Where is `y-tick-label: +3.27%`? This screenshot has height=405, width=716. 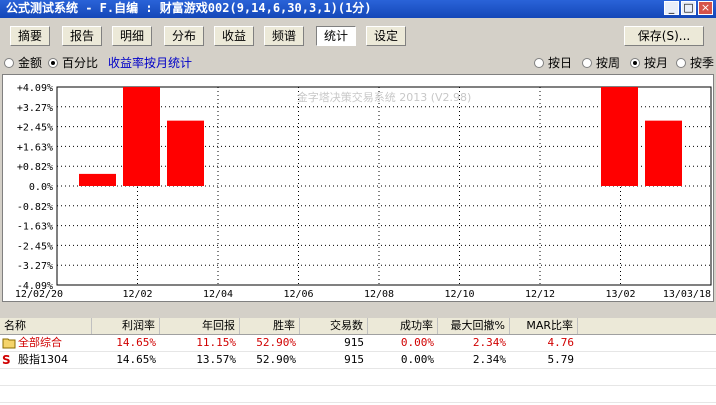 y-tick-label: +3.27% is located at coordinates (35, 108).